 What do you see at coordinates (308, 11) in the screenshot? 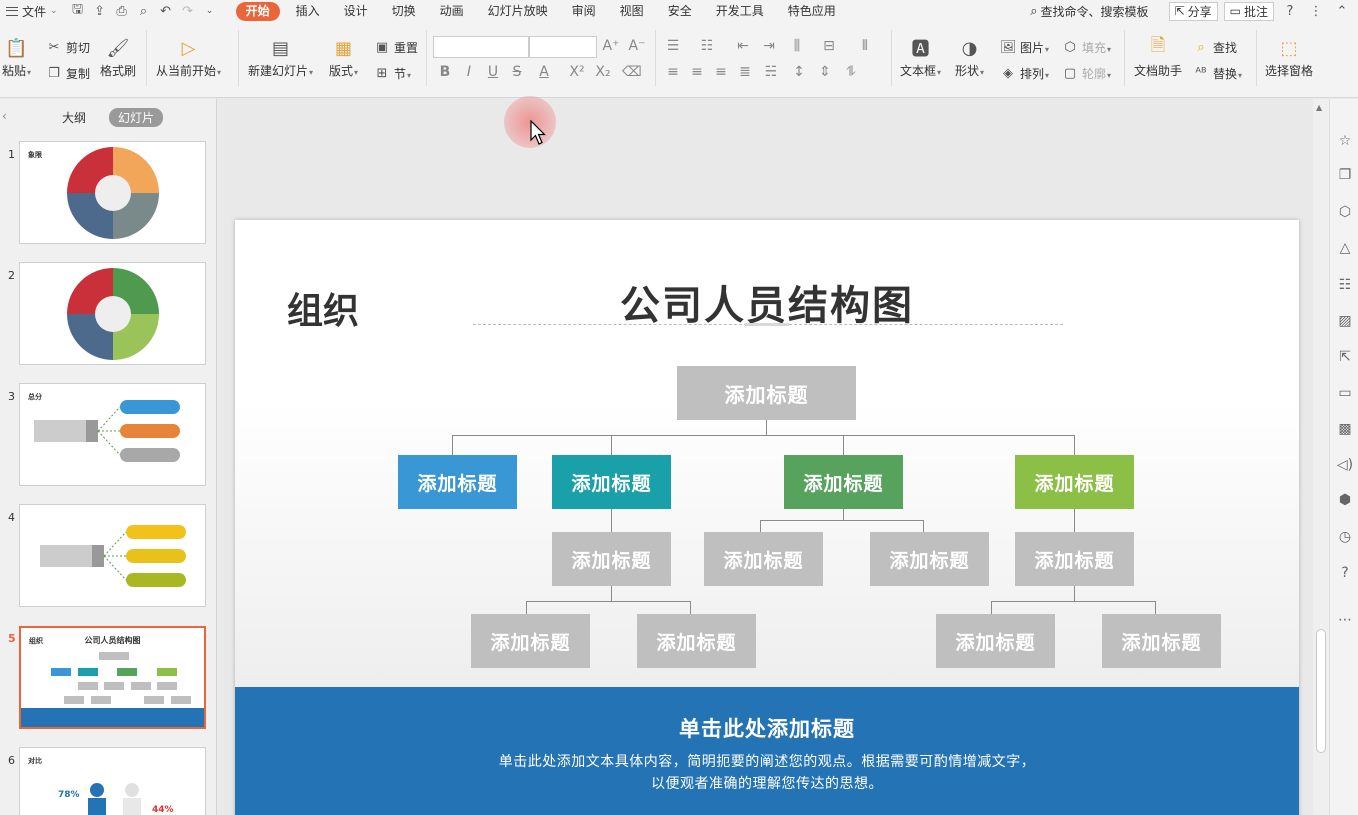
I see `tab-insert: 插入` at bounding box center [308, 11].